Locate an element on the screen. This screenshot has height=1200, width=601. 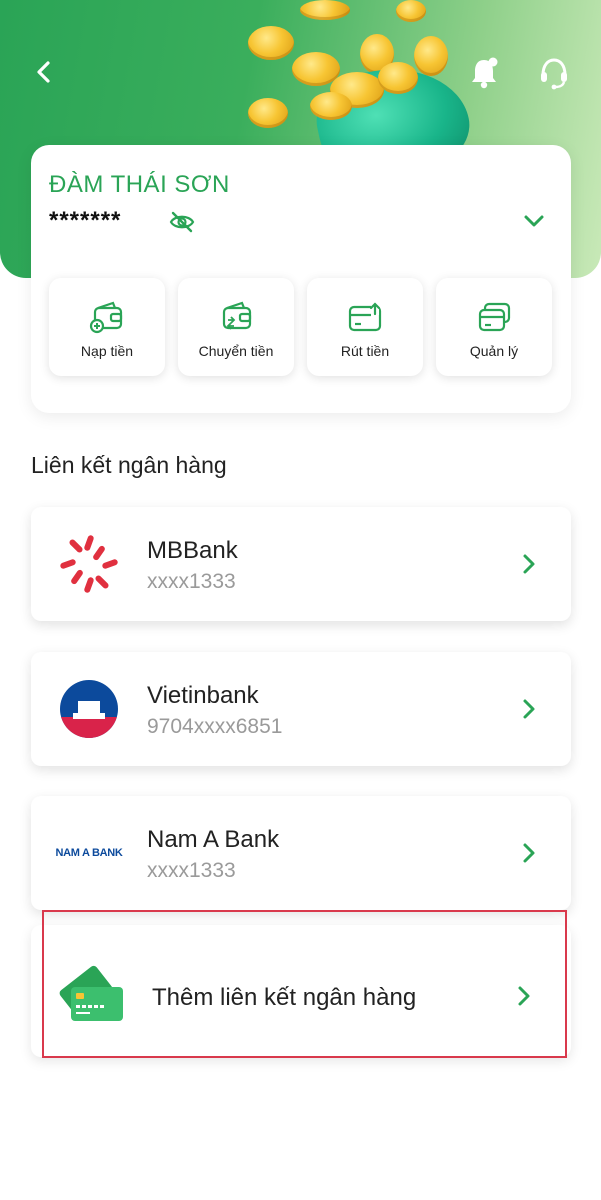
topup-button: Nạp tiền is located at coordinates (107, 327).